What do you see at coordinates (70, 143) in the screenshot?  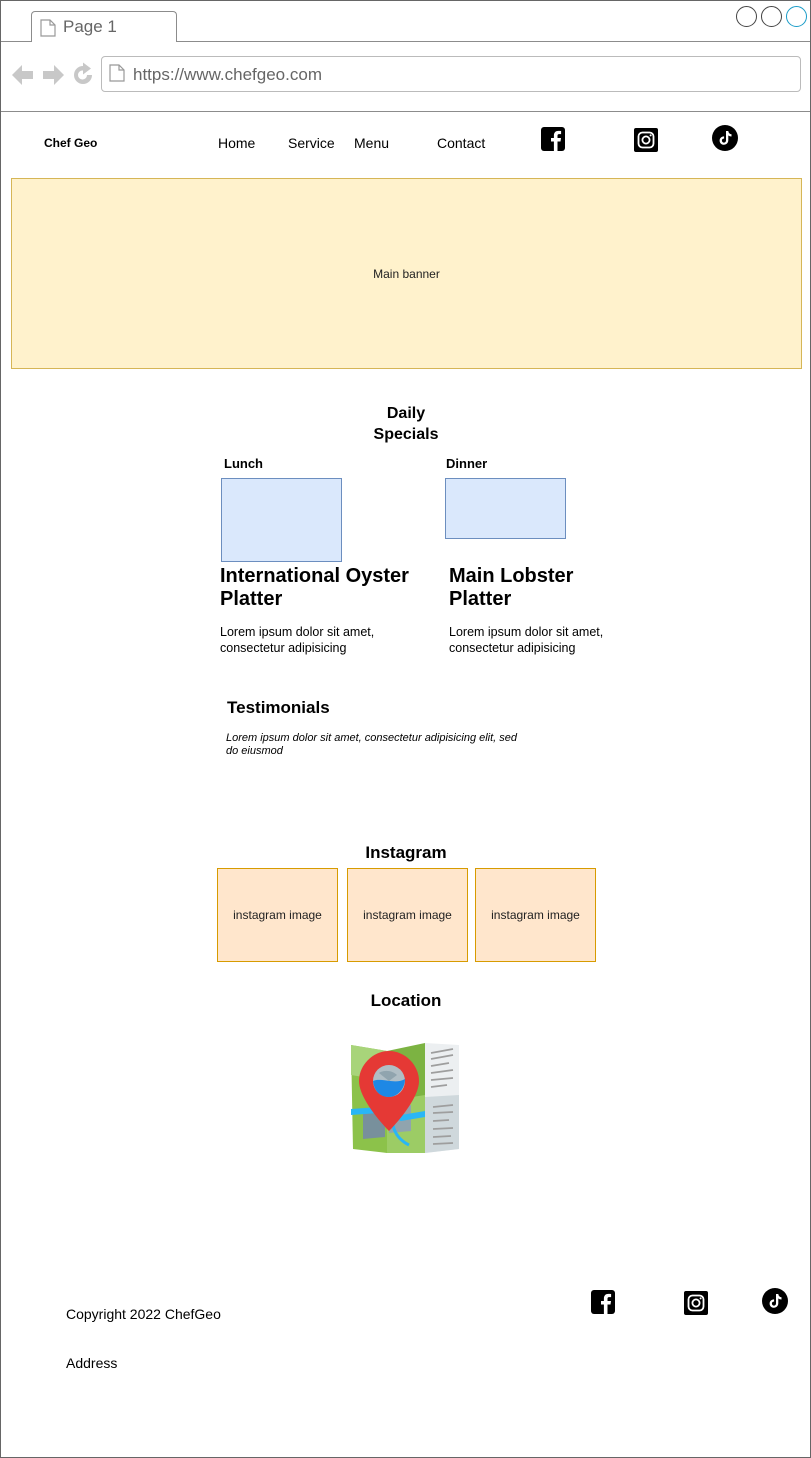 I see `site-brand: Chef Geo` at bounding box center [70, 143].